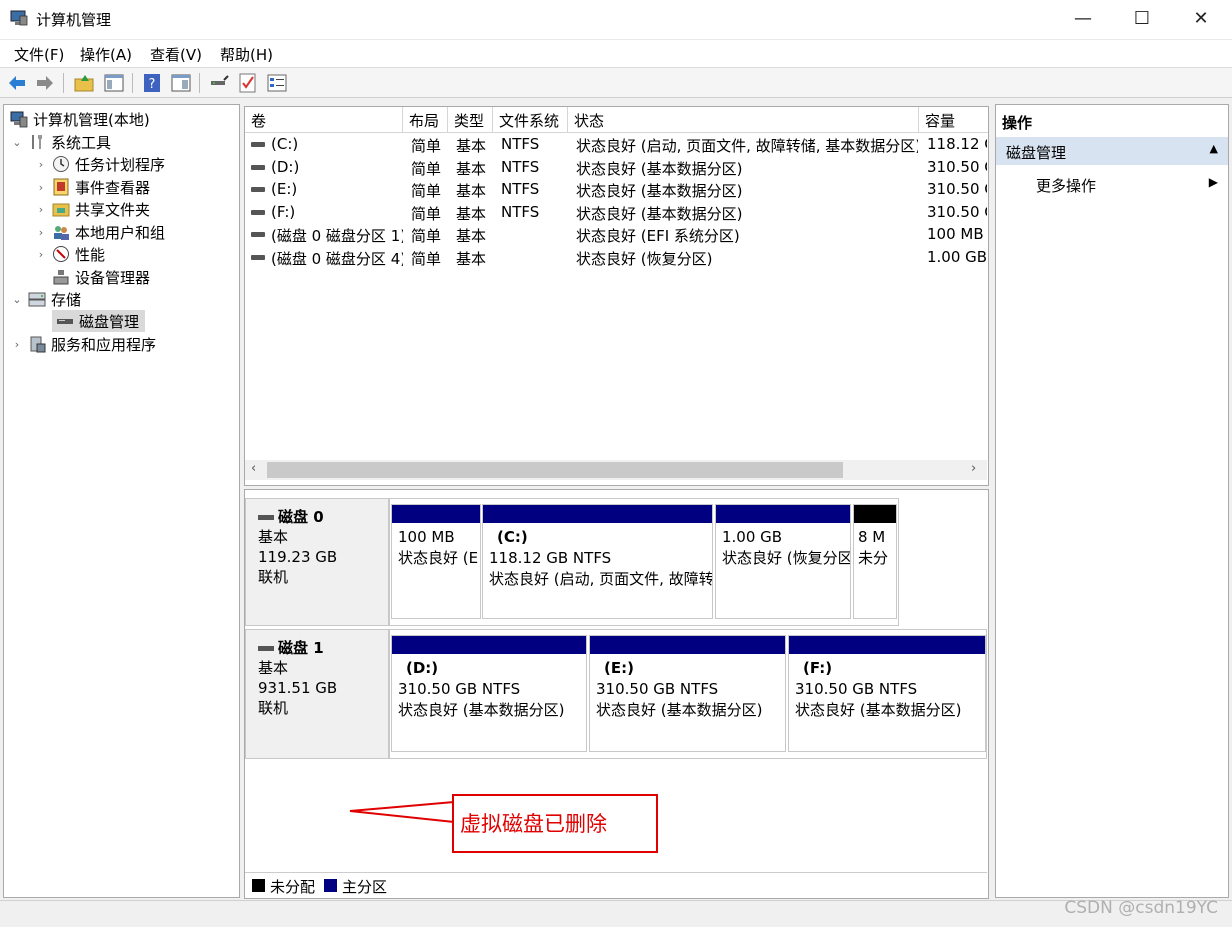  Describe the element at coordinates (284, 189) in the screenshot. I see `cell-volume: (E:)` at that location.